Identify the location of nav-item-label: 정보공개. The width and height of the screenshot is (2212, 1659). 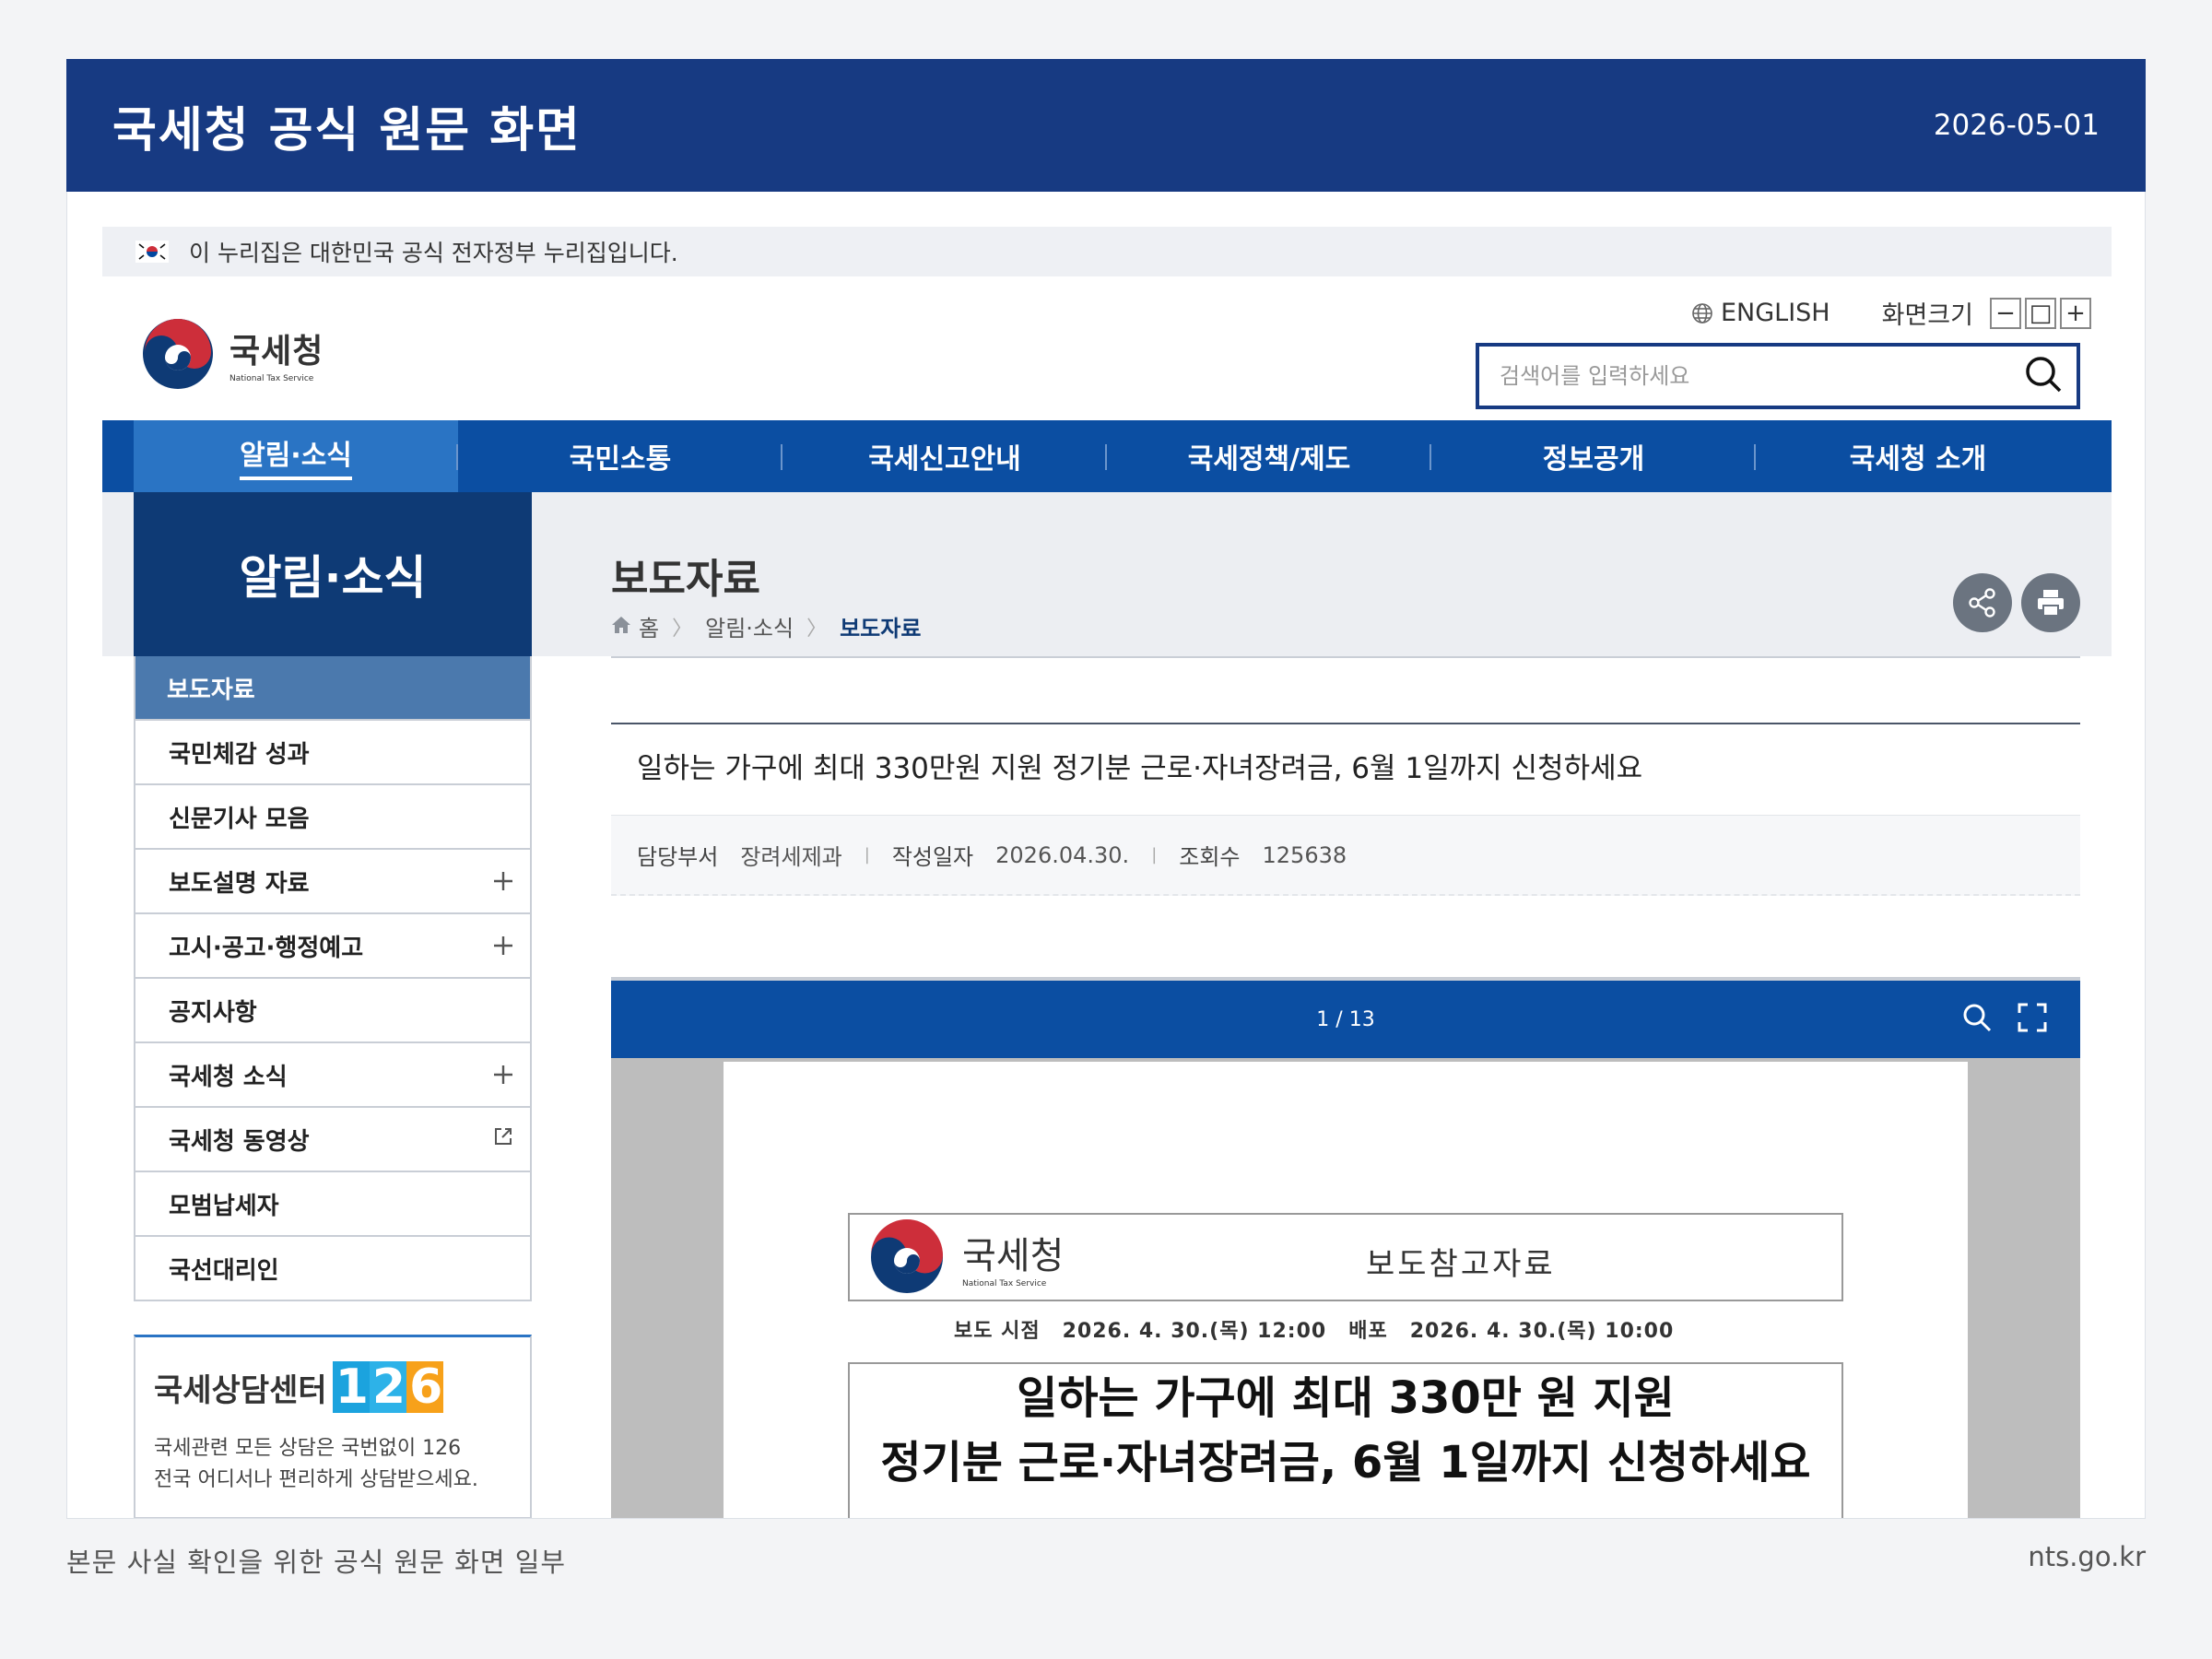
(1593, 459).